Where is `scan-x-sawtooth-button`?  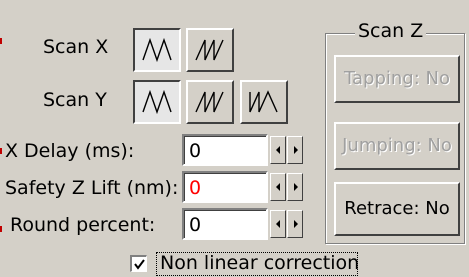 scan-x-sawtooth-button is located at coordinates (210, 50).